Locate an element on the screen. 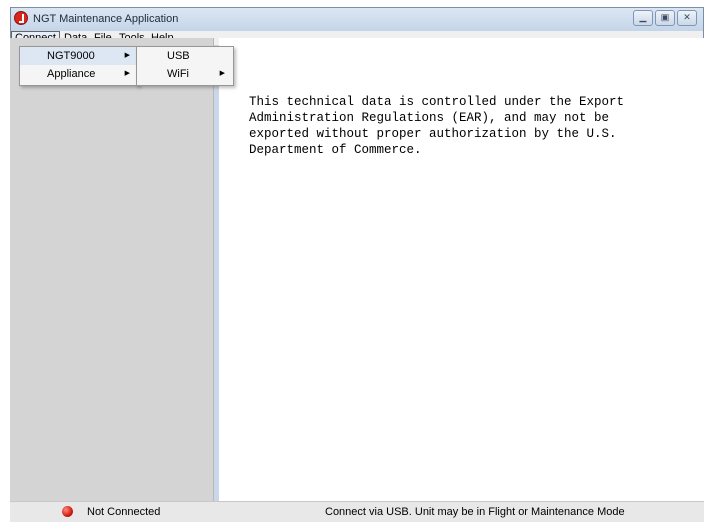 The width and height of the screenshot is (704, 522). menu-item-label: USB is located at coordinates (178, 56).